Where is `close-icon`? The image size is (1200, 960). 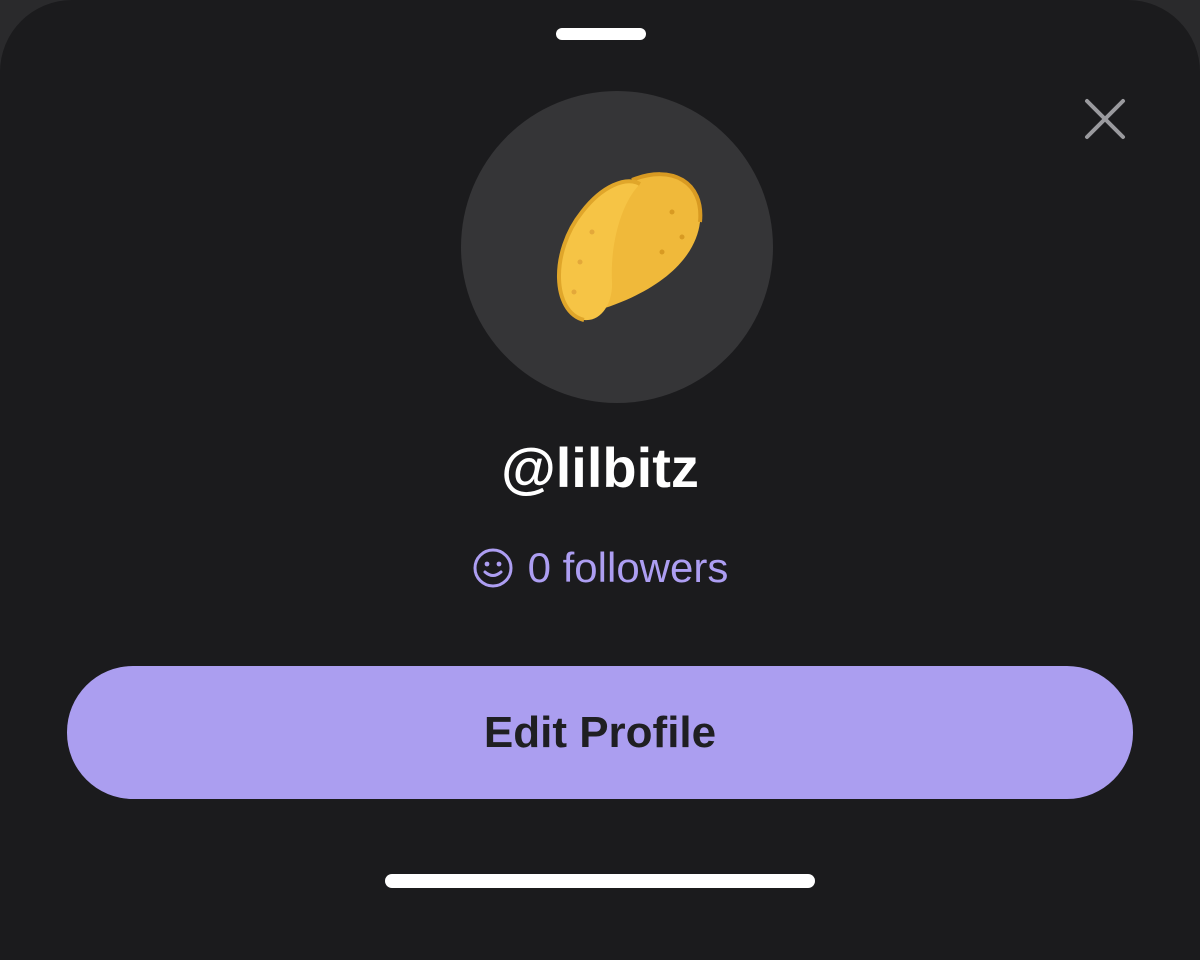
close-icon is located at coordinates (1105, 119).